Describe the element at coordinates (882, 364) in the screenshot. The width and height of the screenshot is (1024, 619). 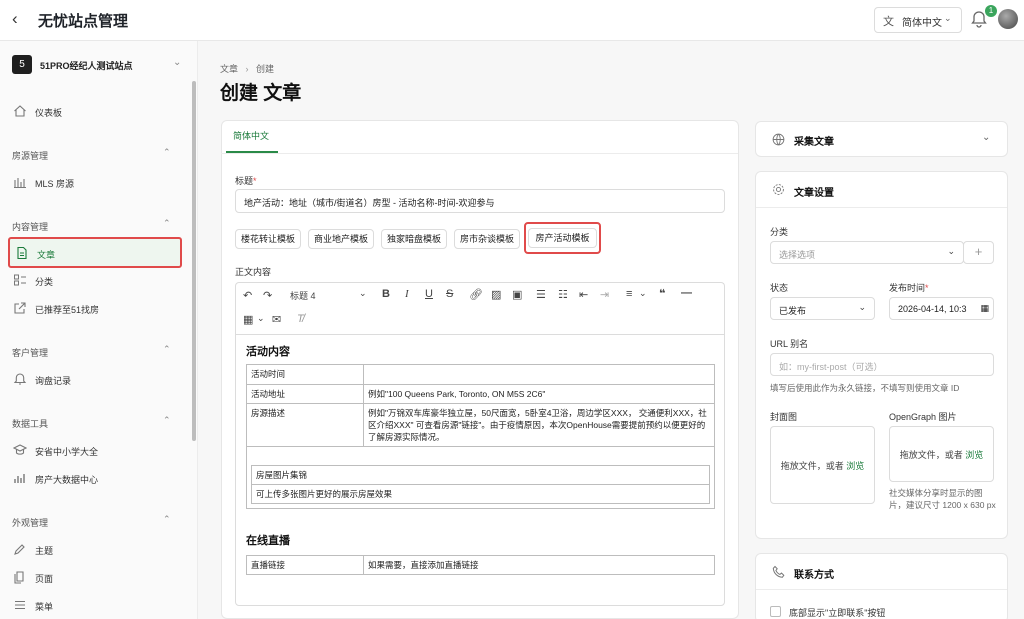
I see `slug-input: 如：my-first-post（可选）` at that location.